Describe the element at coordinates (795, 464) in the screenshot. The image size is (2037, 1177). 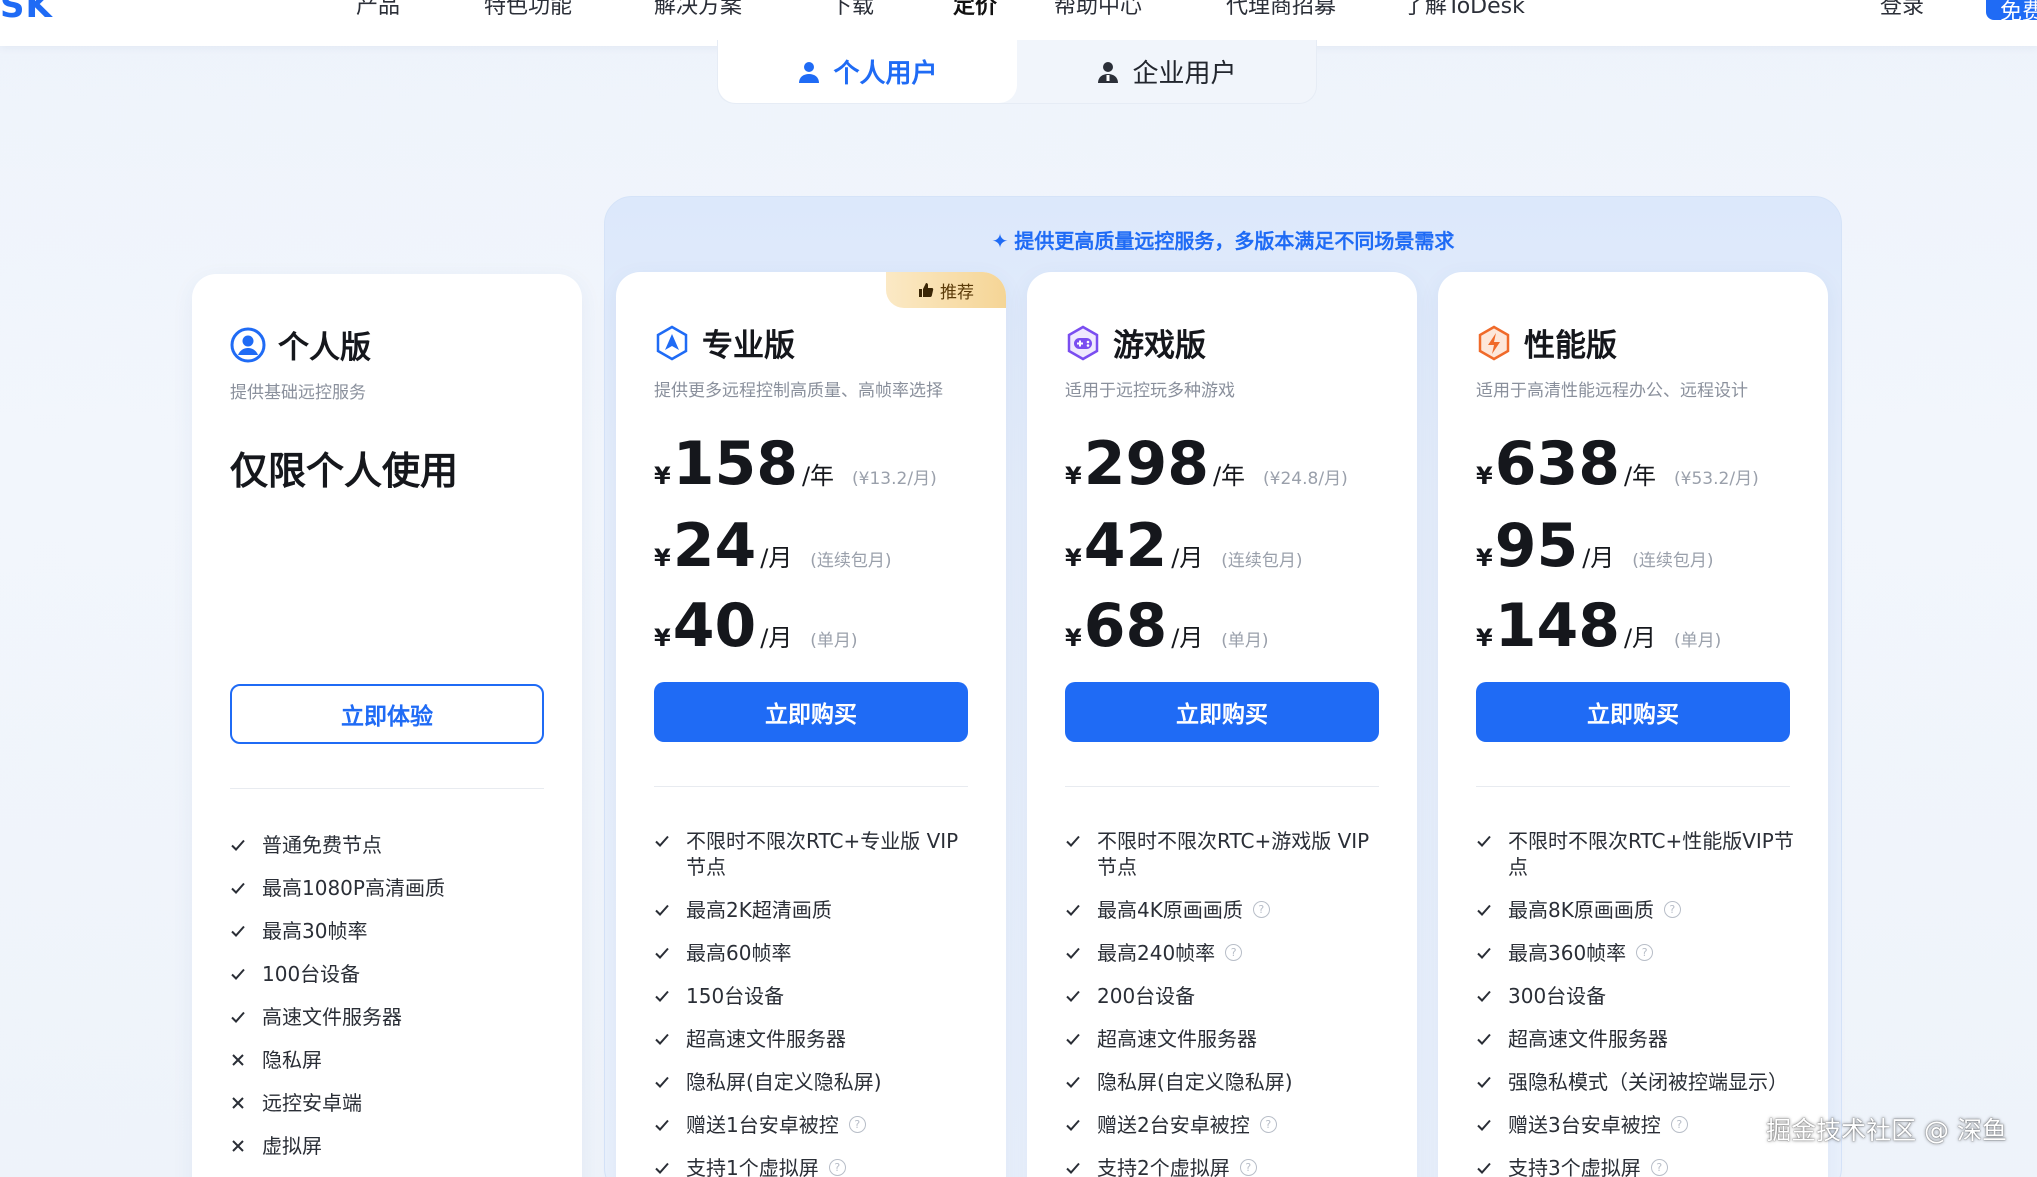
I see `price-yearly: ¥158/年 (¥13.2/月)` at that location.